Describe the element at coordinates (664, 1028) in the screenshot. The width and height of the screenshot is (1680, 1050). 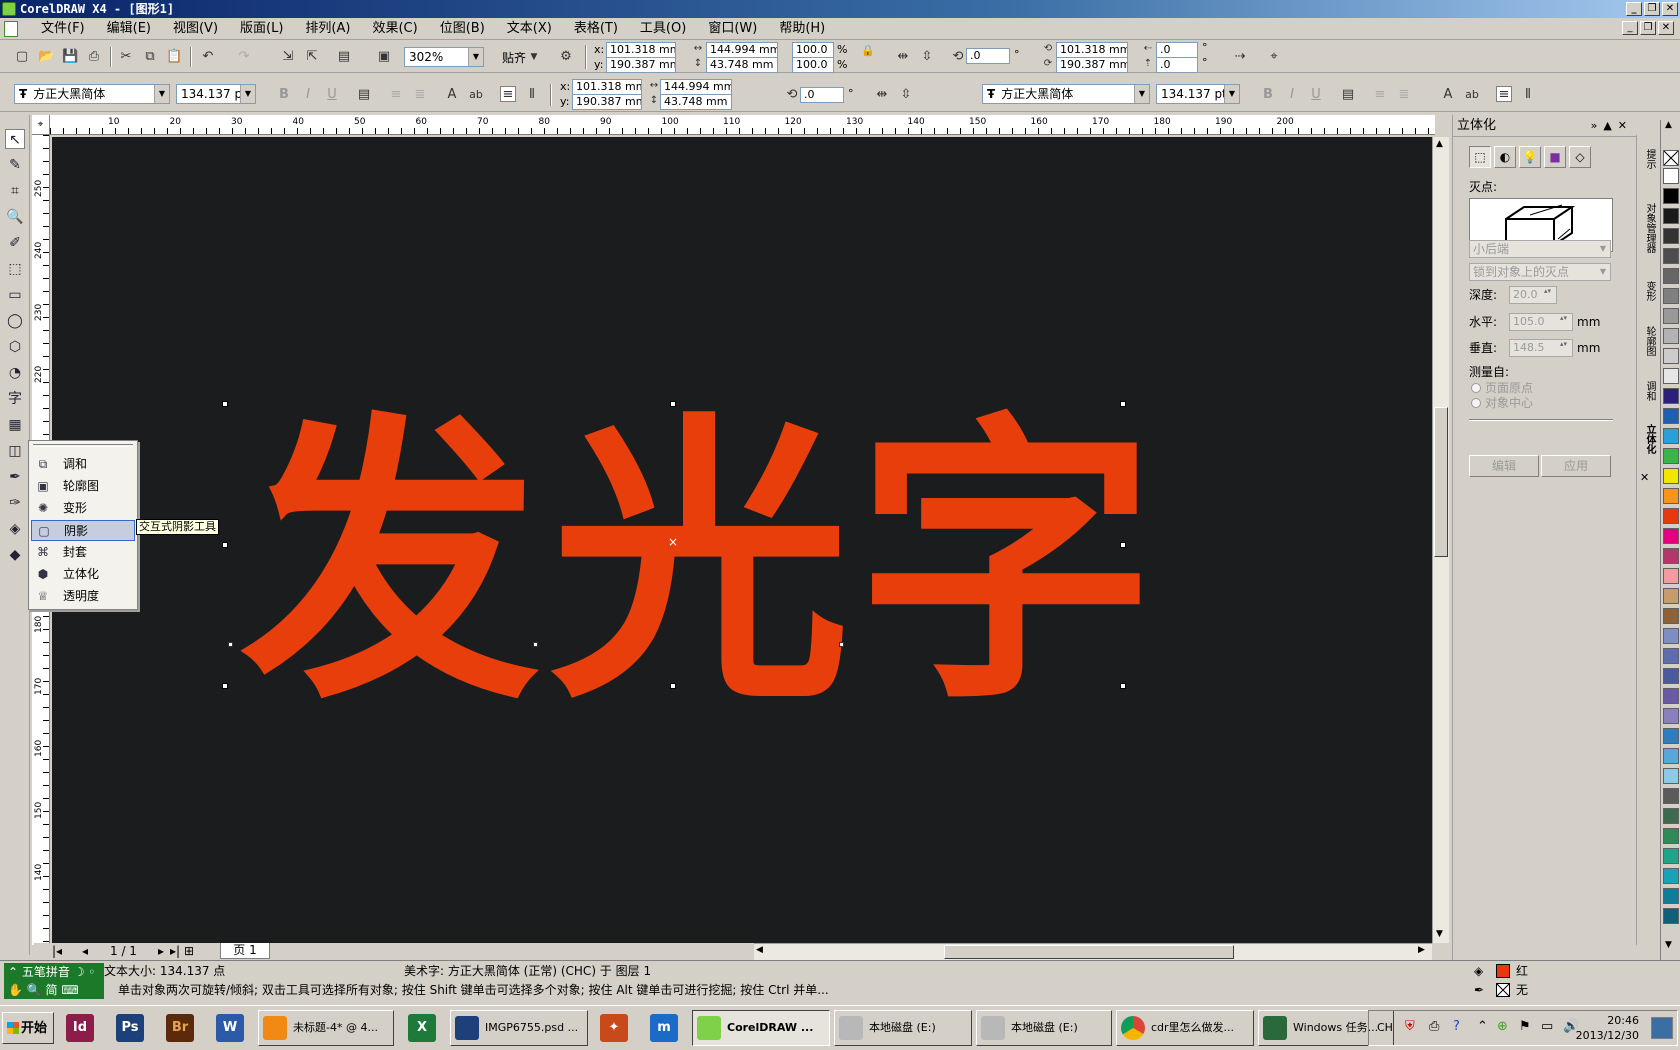
I see `maxthon-icon: m` at that location.